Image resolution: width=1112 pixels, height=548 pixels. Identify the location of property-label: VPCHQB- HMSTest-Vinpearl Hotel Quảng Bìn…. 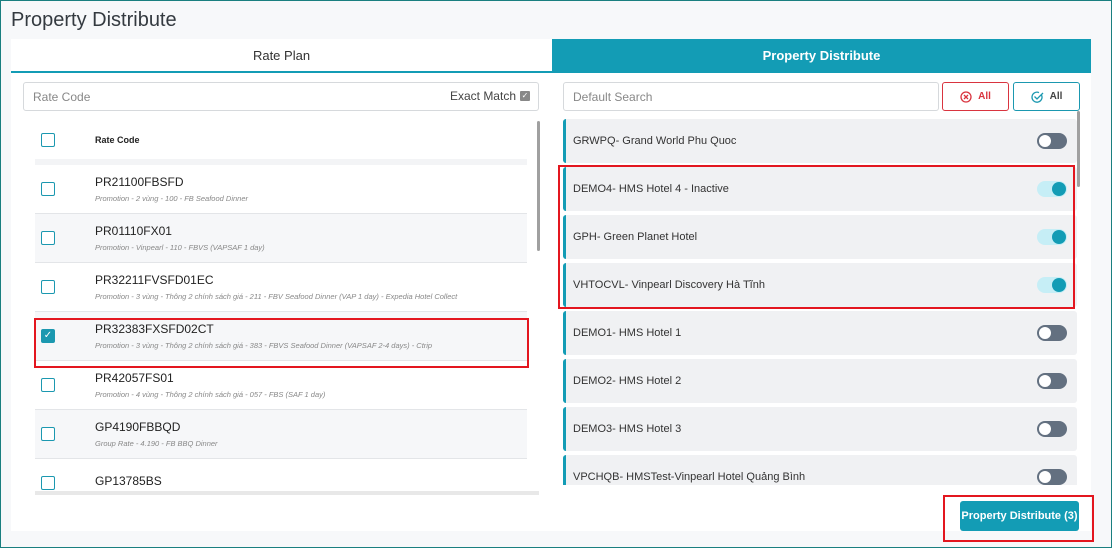
(689, 477).